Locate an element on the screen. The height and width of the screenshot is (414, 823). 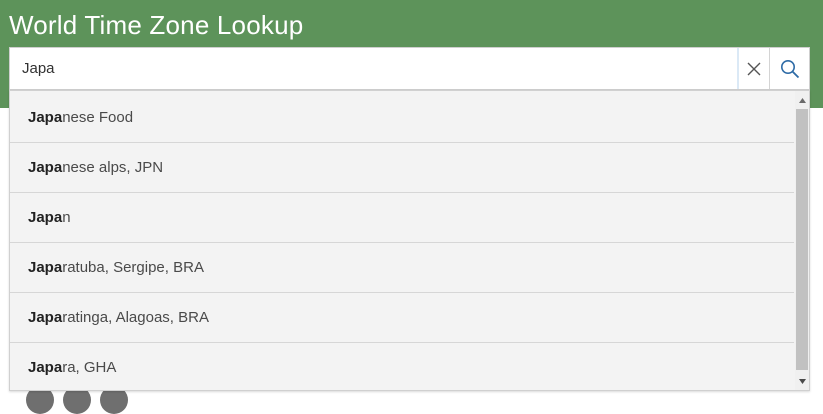
scroll-up-button is located at coordinates (802, 100).